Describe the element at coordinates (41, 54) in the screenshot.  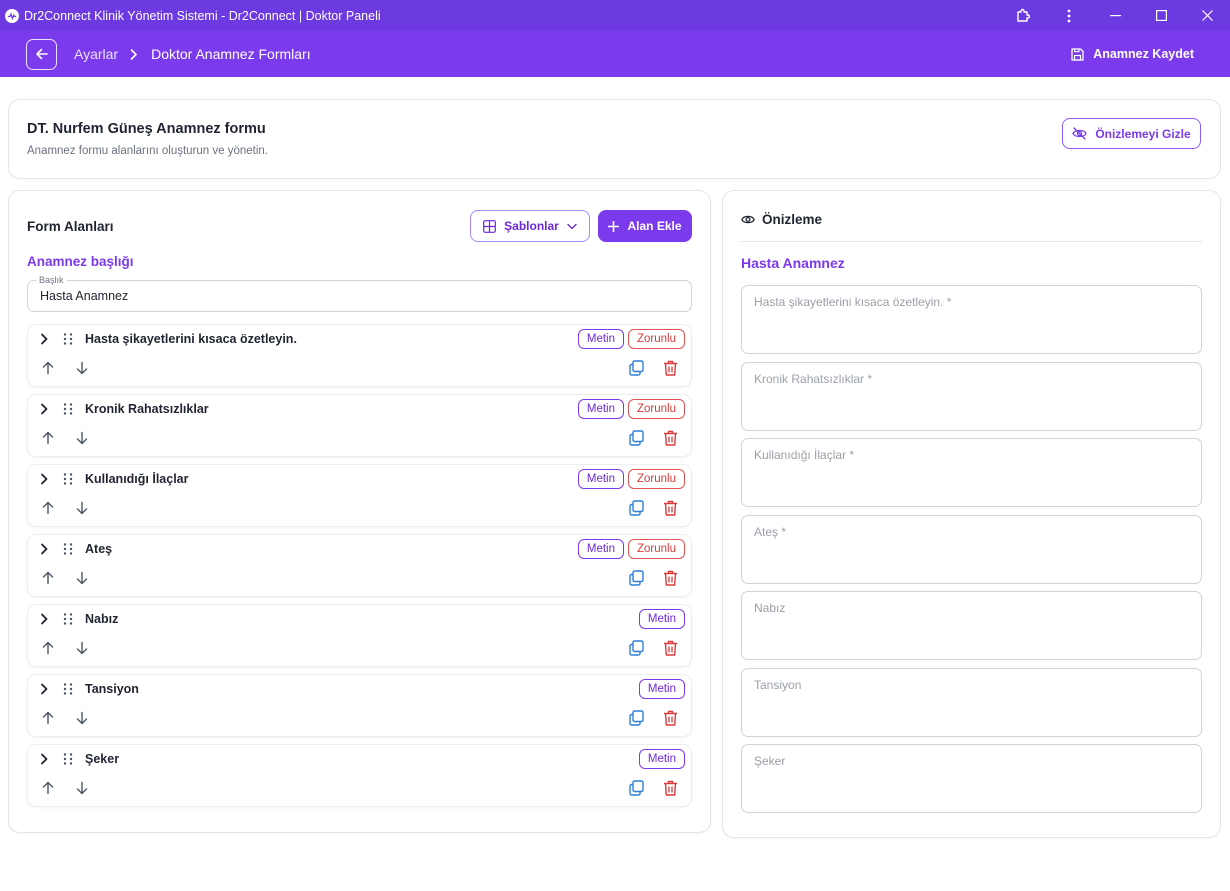
I see `back-button` at that location.